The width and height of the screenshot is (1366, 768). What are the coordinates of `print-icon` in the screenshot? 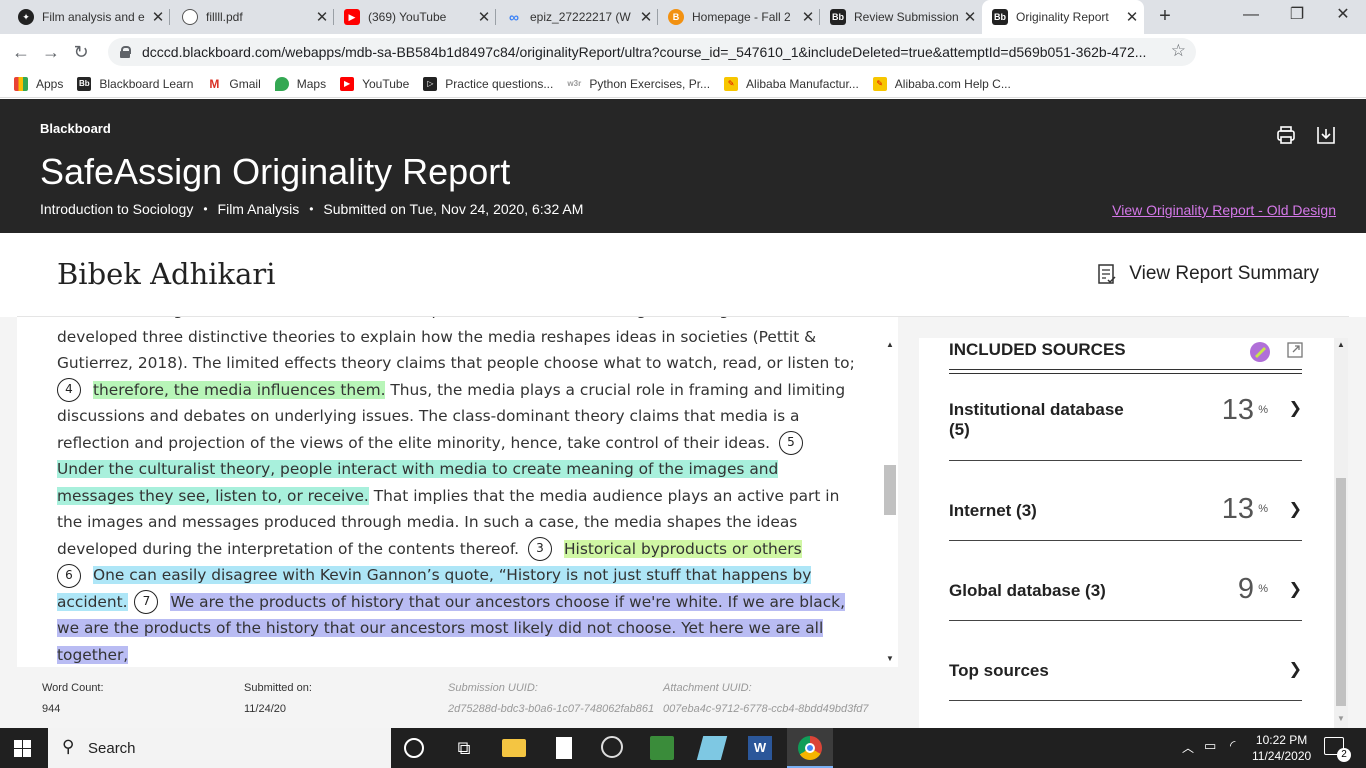 It's located at (1286, 135).